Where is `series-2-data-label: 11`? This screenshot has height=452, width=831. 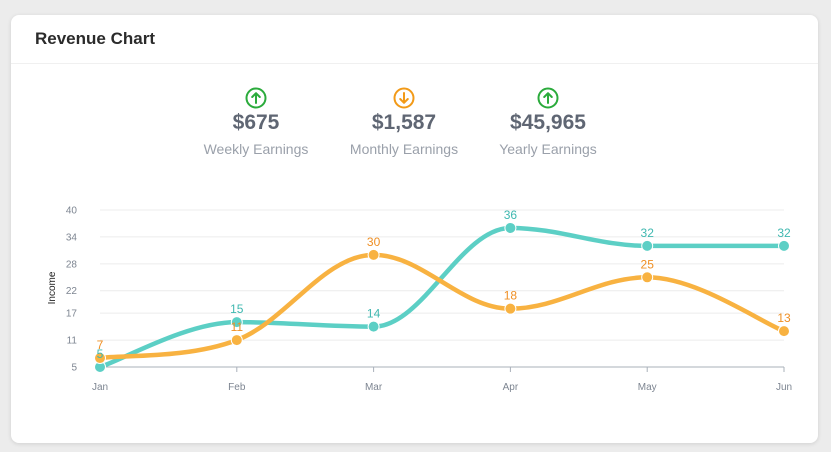 series-2-data-label: 11 is located at coordinates (237, 327).